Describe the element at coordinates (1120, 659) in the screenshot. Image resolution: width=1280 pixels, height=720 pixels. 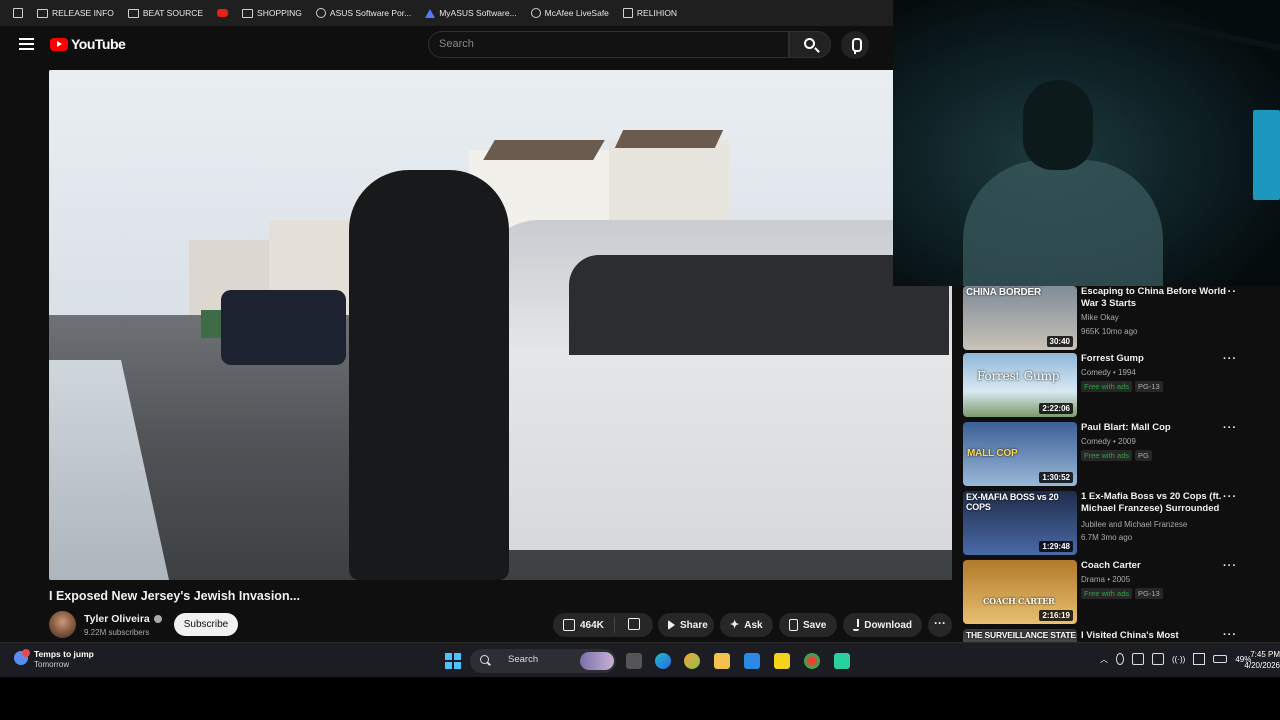
I see `microphone-icon` at that location.